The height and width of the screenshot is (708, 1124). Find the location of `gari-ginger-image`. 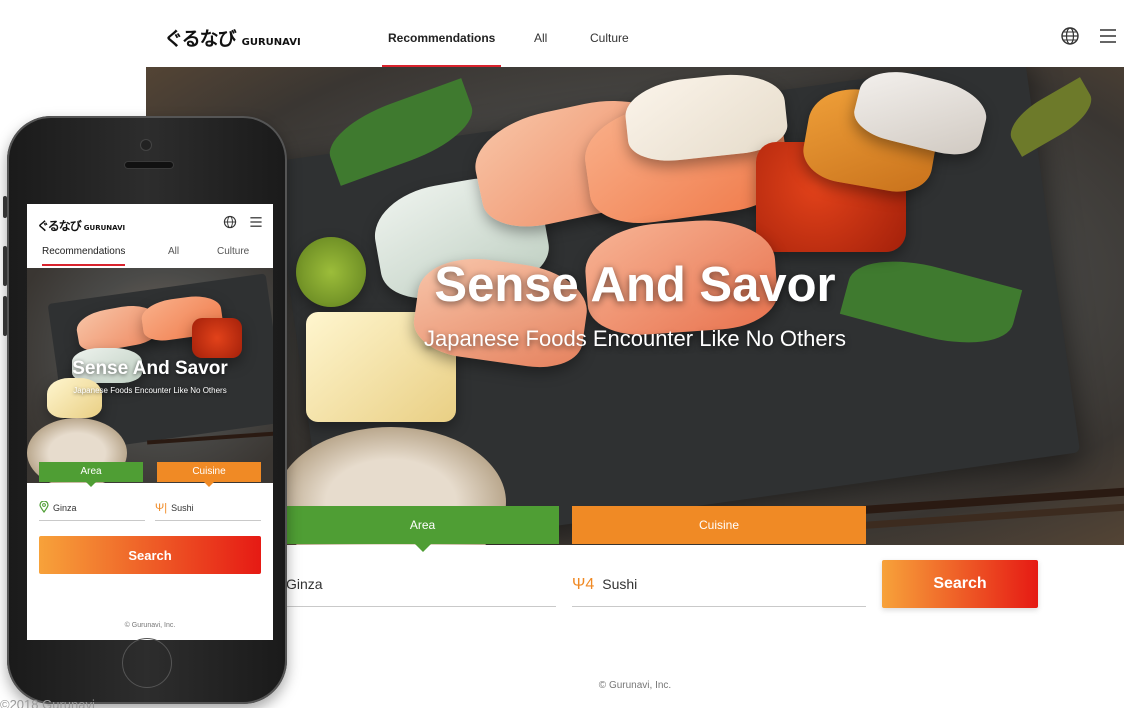

gari-ginger-image is located at coordinates (74, 398).